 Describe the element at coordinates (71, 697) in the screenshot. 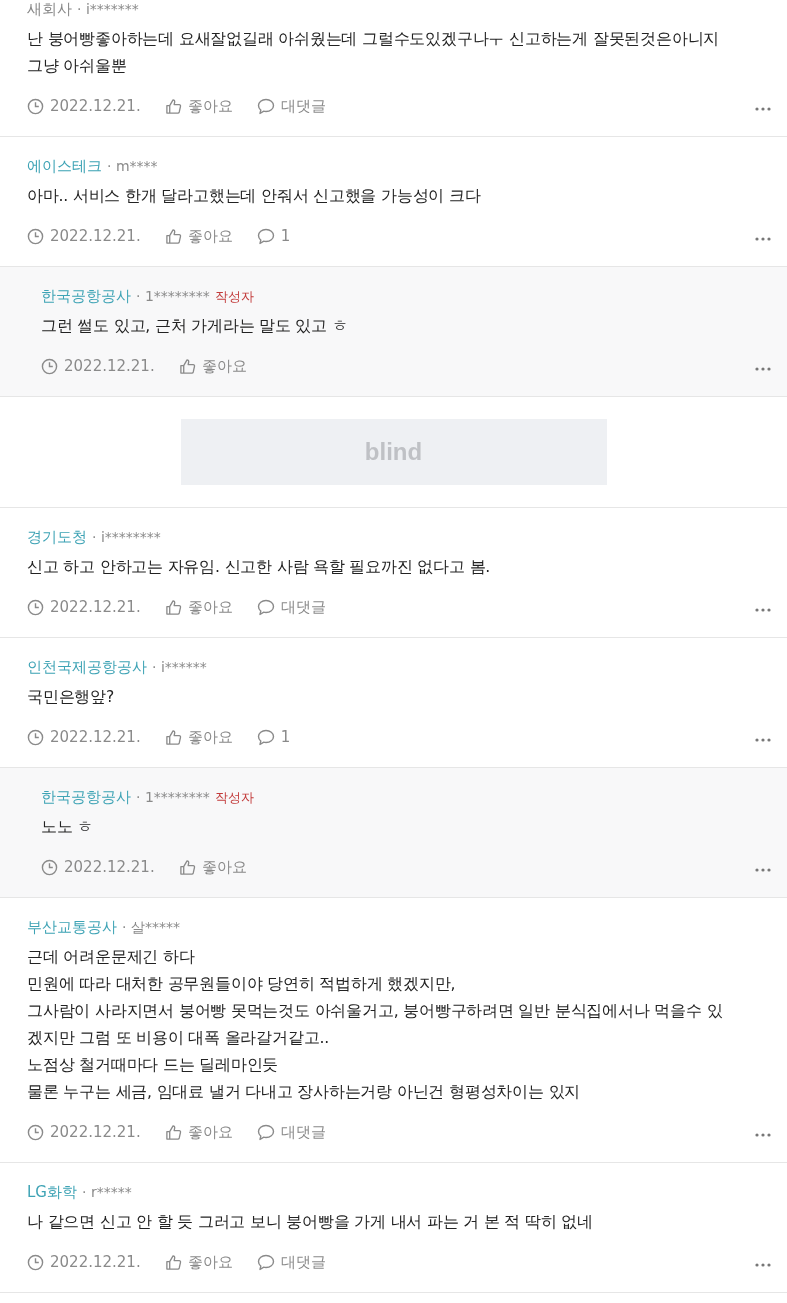

I see `comment-text: 국민은행앞?` at that location.